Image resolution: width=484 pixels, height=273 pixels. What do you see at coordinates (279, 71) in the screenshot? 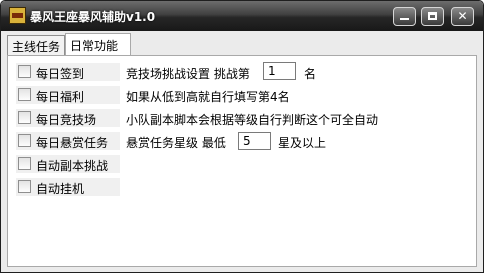
I see `arena-rank-input` at bounding box center [279, 71].